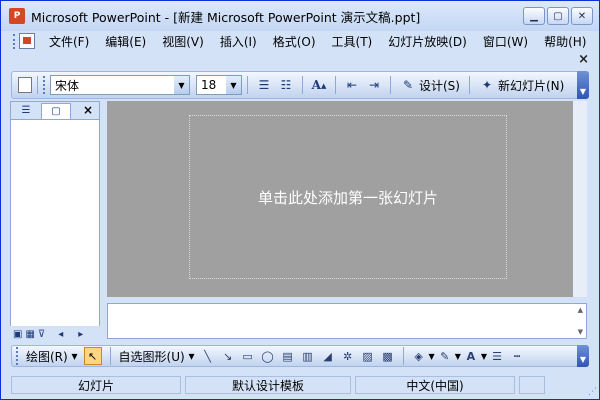  Describe the element at coordinates (17, 16) in the screenshot. I see `powerpoint-icon: P` at that location.